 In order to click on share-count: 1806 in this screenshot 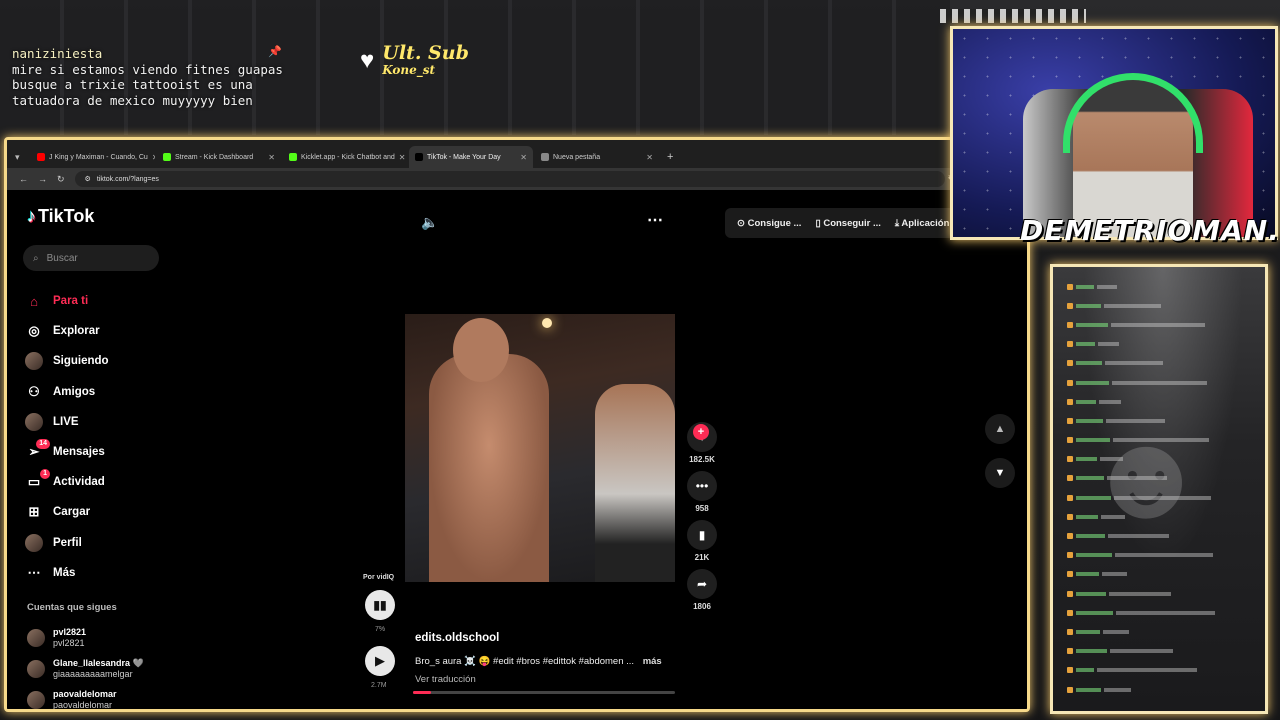, I will do `click(702, 606)`.